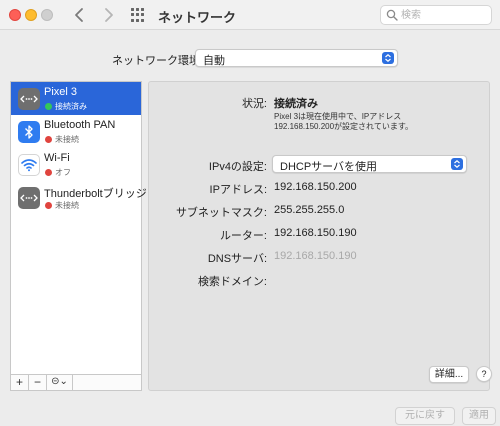 The image size is (500, 426). What do you see at coordinates (484, 374) in the screenshot?
I see `help-button: ?` at bounding box center [484, 374].